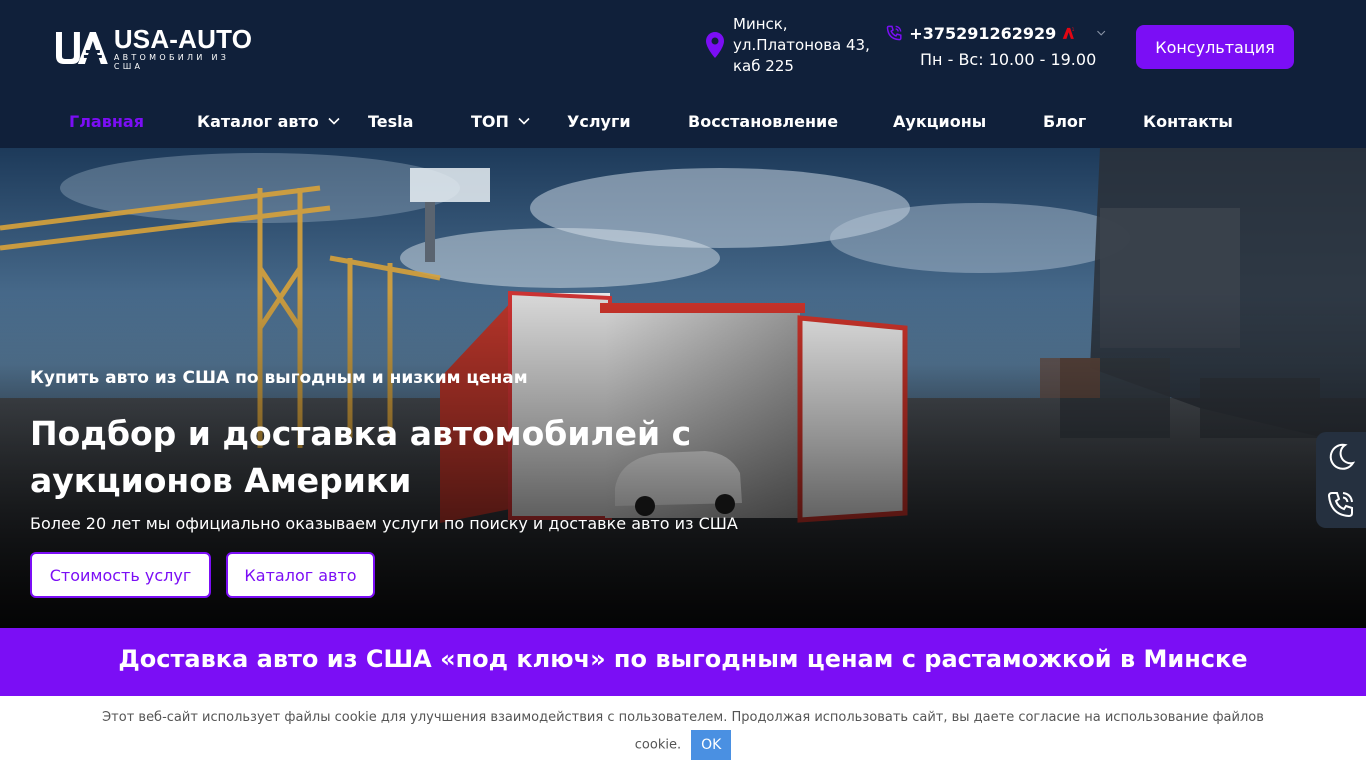 The image size is (1366, 768). What do you see at coordinates (711, 745) in the screenshot?
I see `cookie-ok-button: OK` at bounding box center [711, 745].